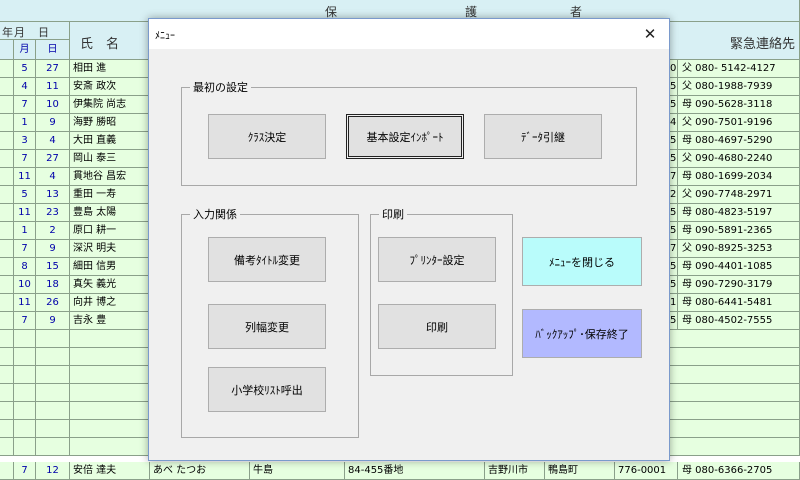  Describe the element at coordinates (739, 87) in the screenshot. I see `row-emergency: 父 080-1988-7939` at that location.